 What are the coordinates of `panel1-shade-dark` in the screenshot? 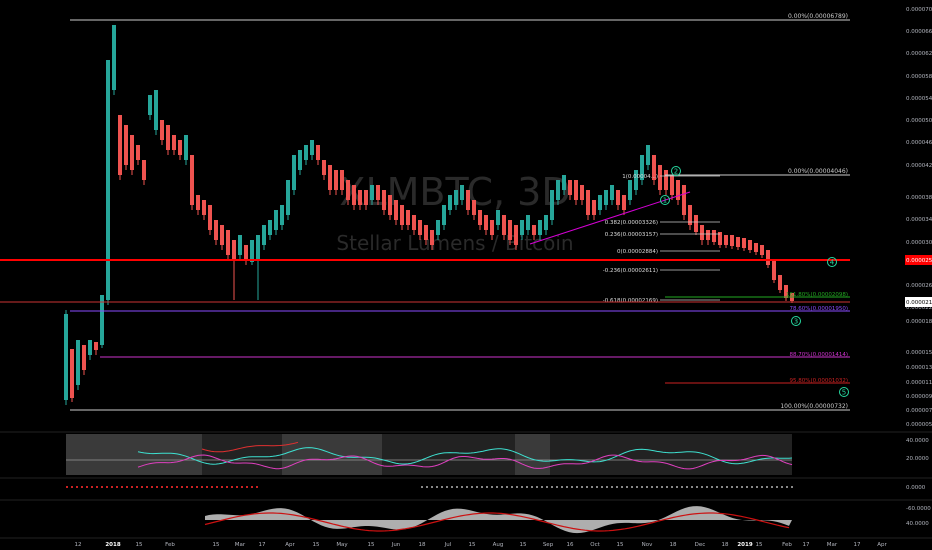 It's located at (448, 454).